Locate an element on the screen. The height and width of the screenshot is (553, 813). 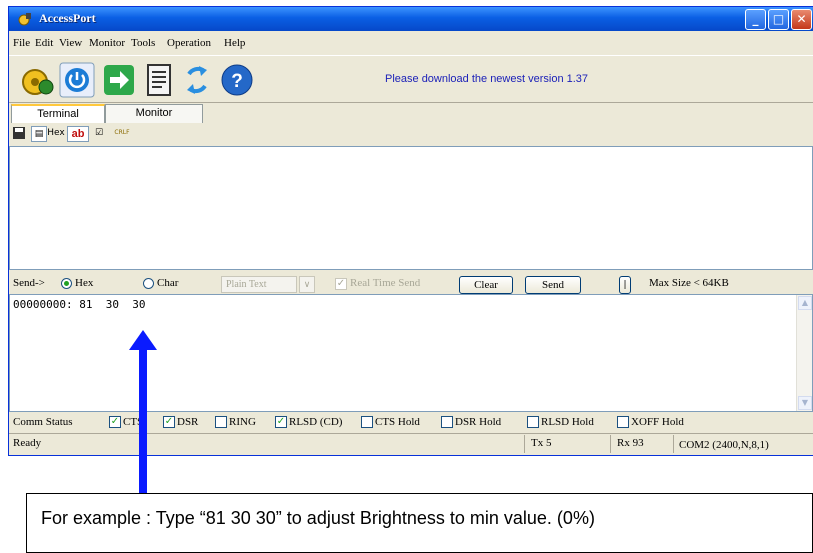
menu-view: View is located at coordinates (70, 43).